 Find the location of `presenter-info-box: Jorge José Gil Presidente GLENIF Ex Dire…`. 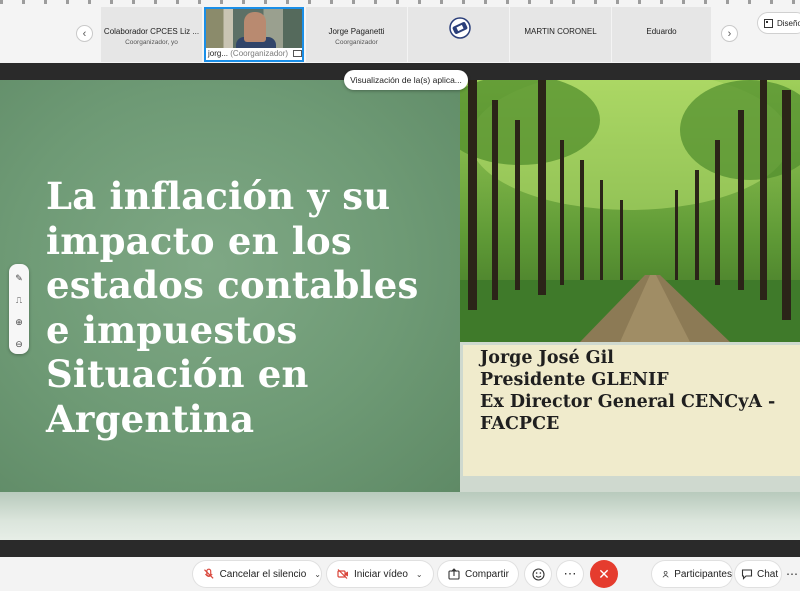

presenter-info-box: Jorge José Gil Presidente GLENIF Ex Dire… is located at coordinates (631, 410).